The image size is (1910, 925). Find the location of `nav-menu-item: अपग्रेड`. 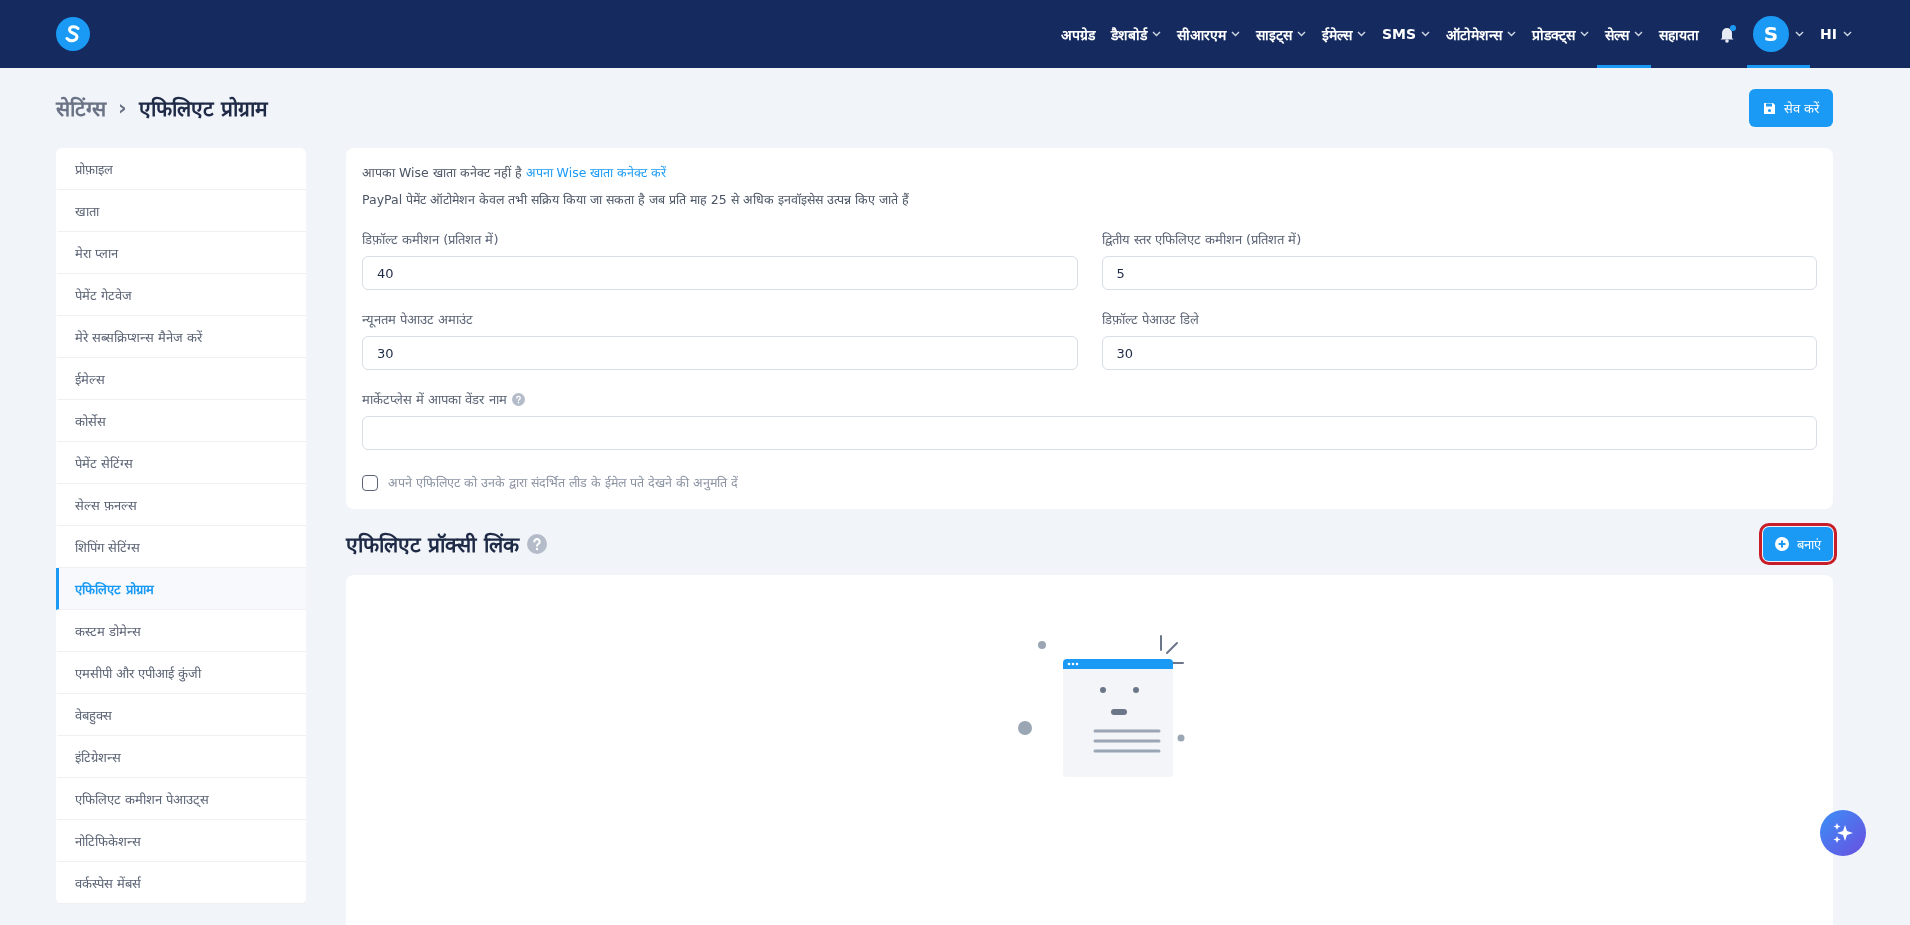

nav-menu-item: अपग्रेड is located at coordinates (1077, 34).